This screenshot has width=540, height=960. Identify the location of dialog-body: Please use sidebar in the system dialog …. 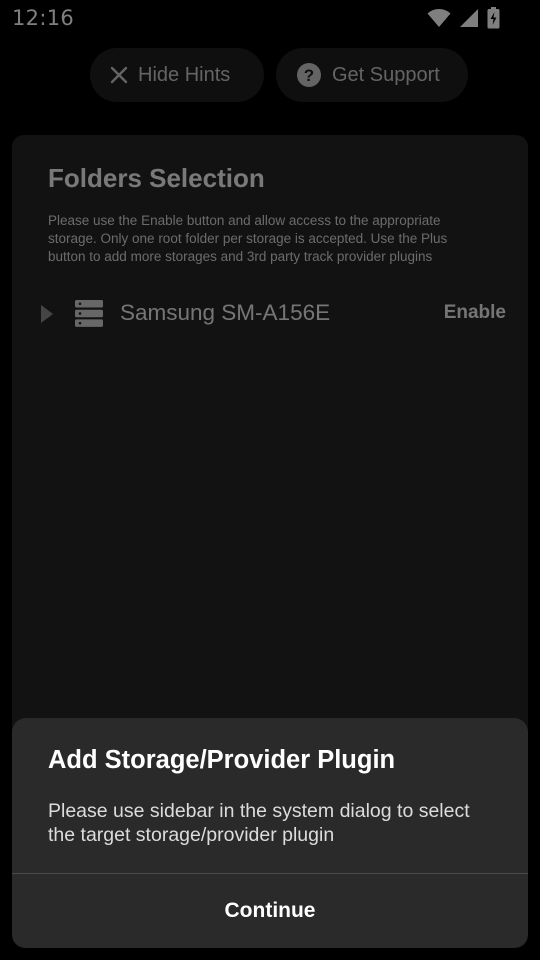
(259, 823).